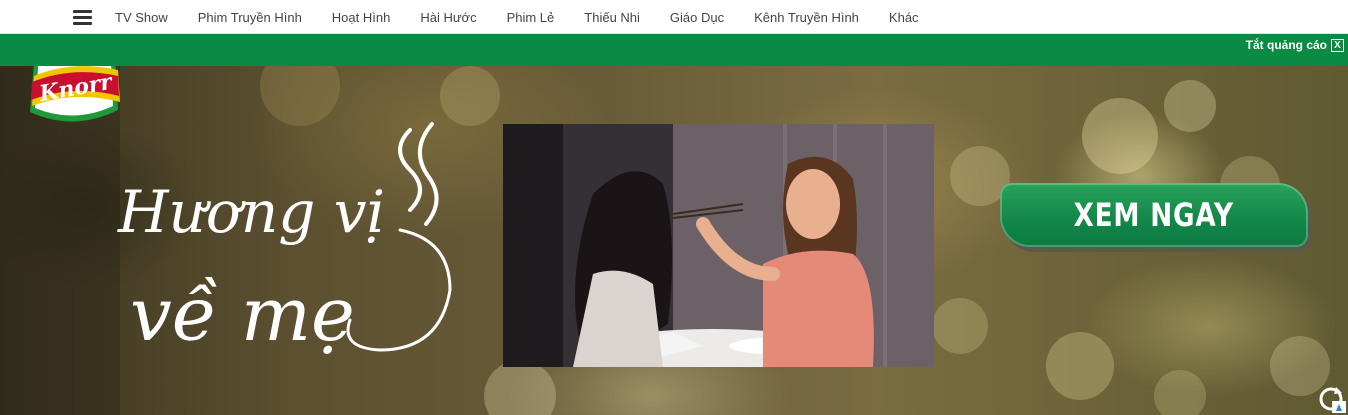 The image size is (1348, 415). I want to click on close-ad-control: Tắt quảng cáo X, so click(1295, 45).